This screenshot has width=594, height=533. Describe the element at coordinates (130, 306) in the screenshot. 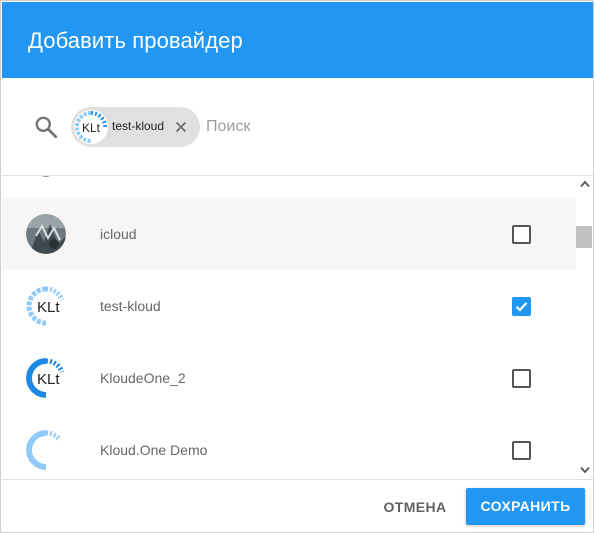

I see `provider-name: test-kloud` at that location.